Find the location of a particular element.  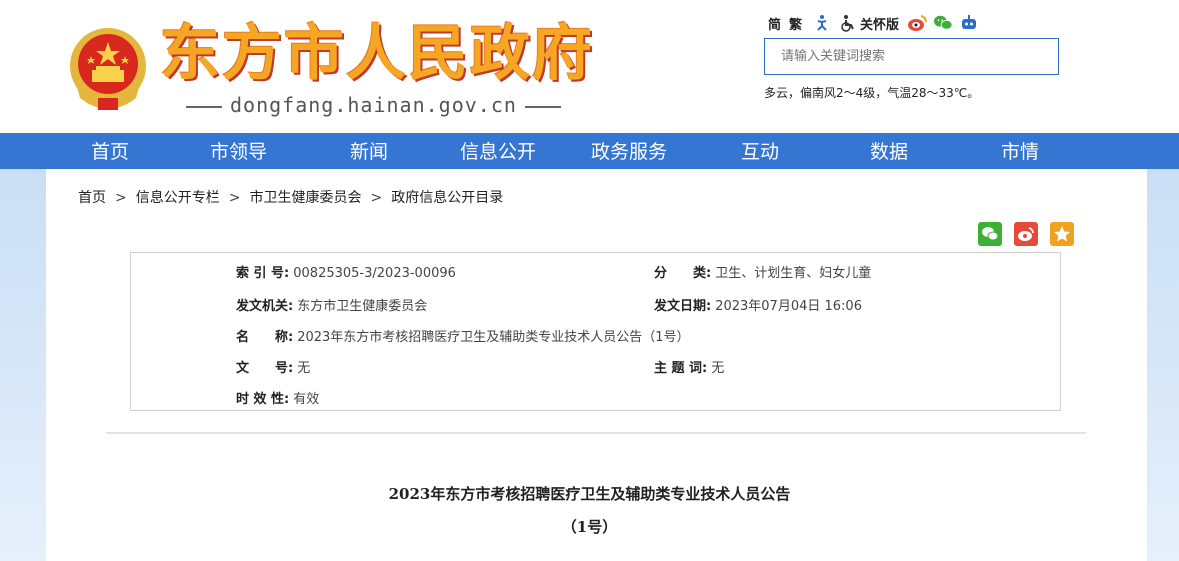

breadcrumb: 首页 > 信息公开专栏 > 市卫生健康委员会 > 政府信息公开目录 is located at coordinates (290, 197).